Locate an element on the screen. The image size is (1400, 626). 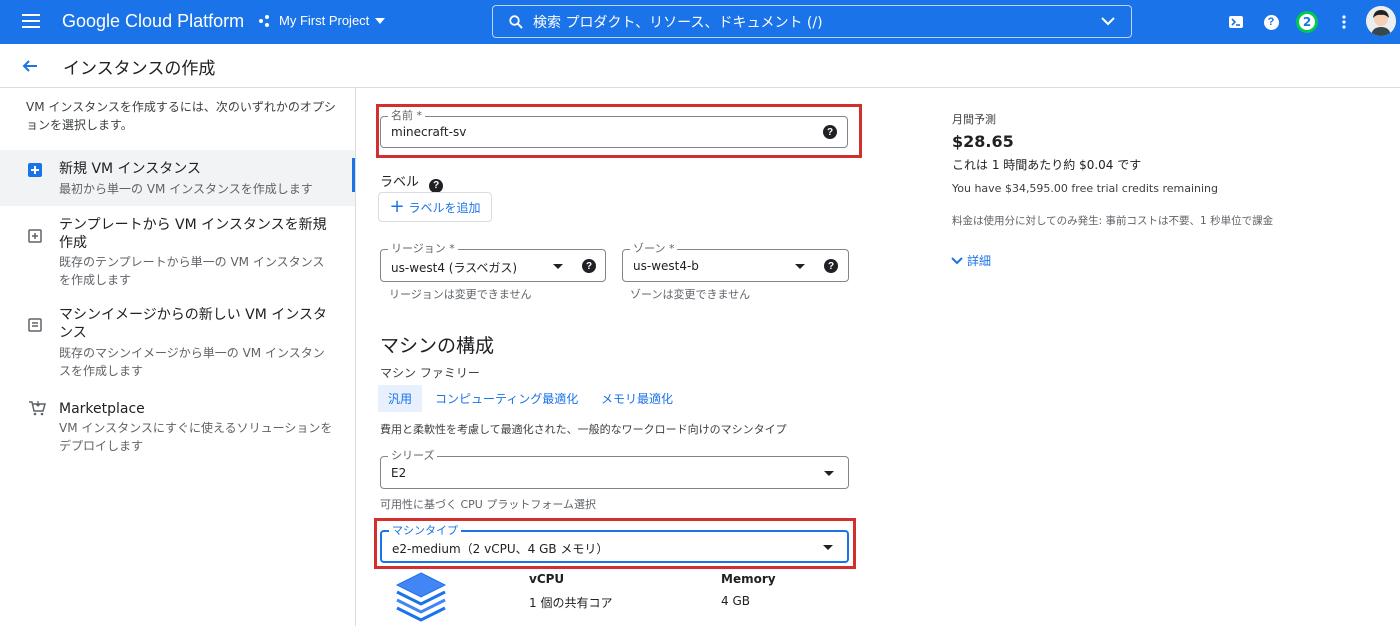
page-title: インスタンスの作成 is located at coordinates (139, 69).